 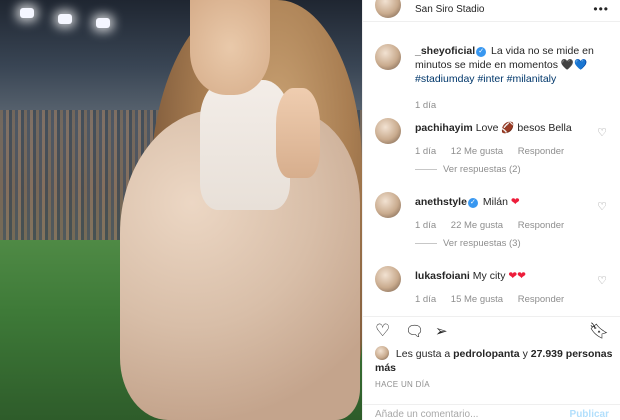 I want to click on comment-text: Love, so click(x=487, y=128).